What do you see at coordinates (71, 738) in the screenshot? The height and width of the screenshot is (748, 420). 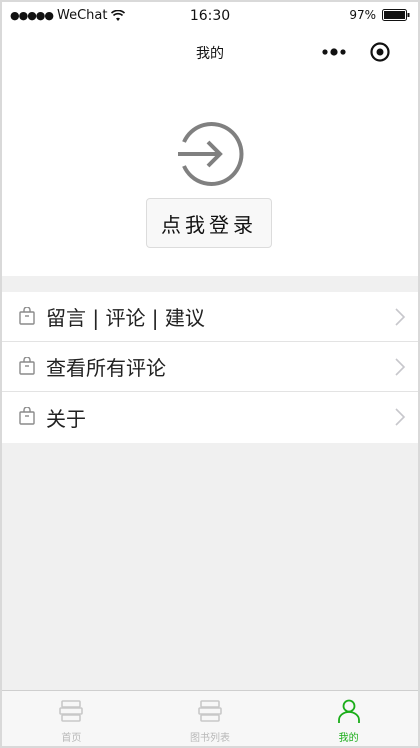 I see `tab-label: 首页` at bounding box center [71, 738].